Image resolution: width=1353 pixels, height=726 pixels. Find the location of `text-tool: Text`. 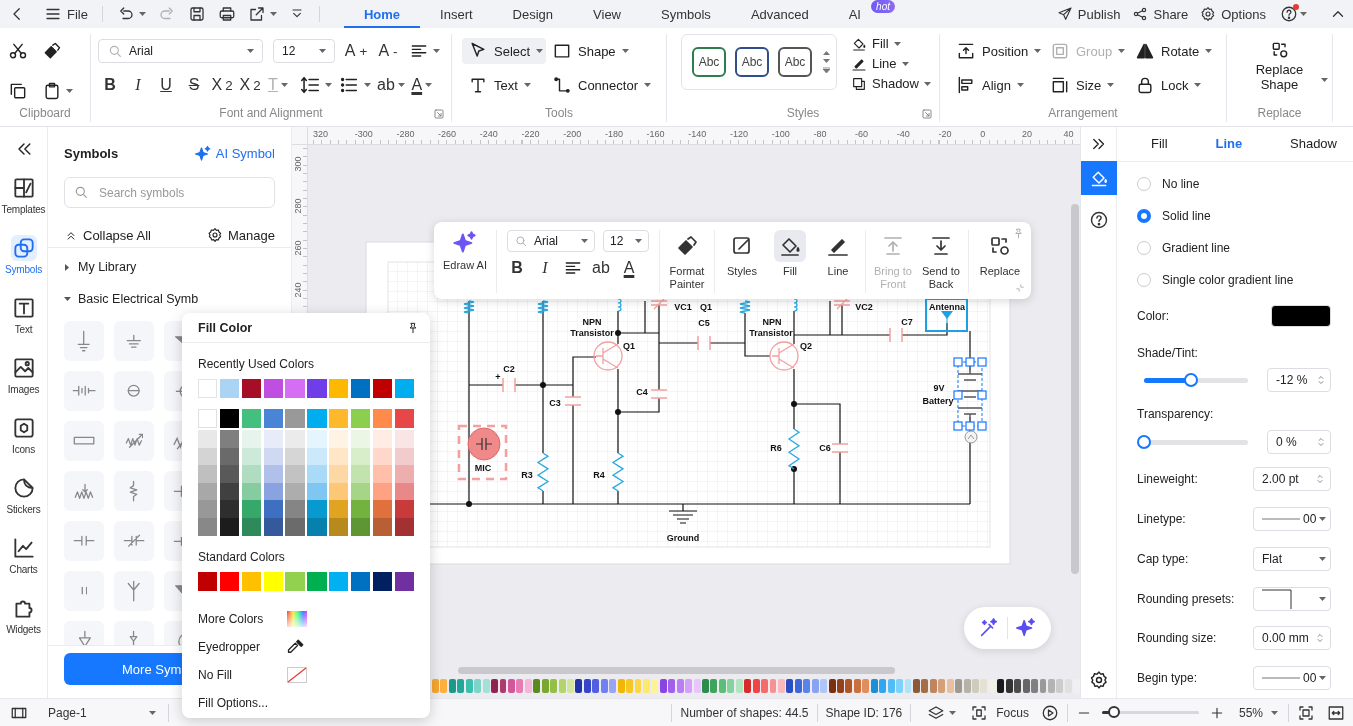

text-tool: Text is located at coordinates (504, 85).